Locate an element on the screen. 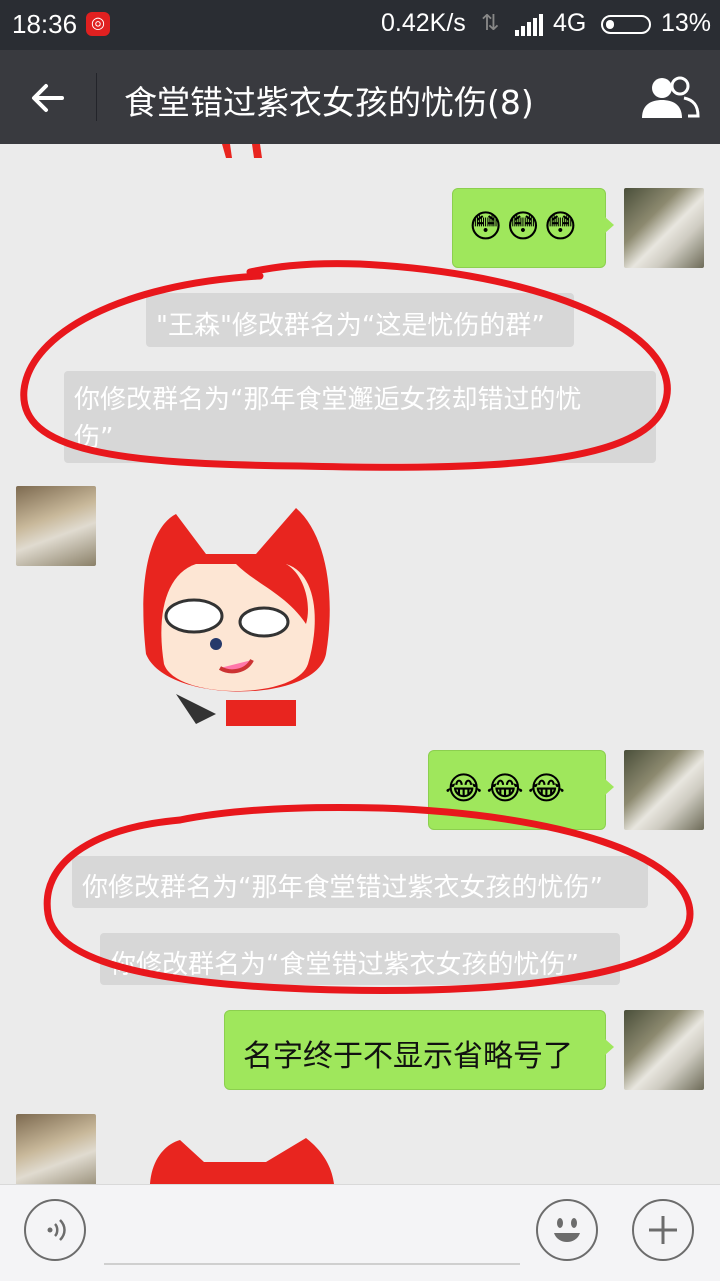  header-divider is located at coordinates (96, 97).